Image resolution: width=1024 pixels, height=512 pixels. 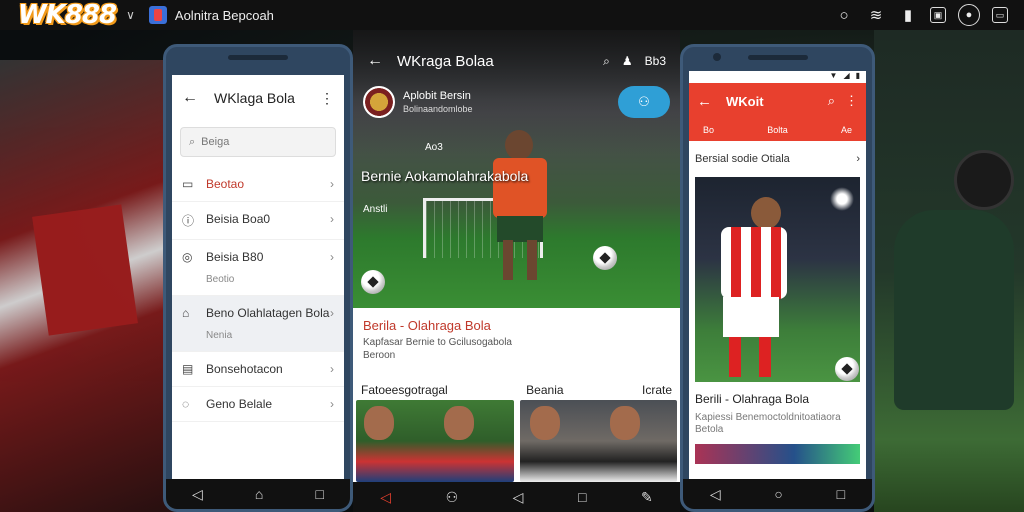 What do you see at coordinates (157, 15) in the screenshot?
I see `app-icon` at bounding box center [157, 15].